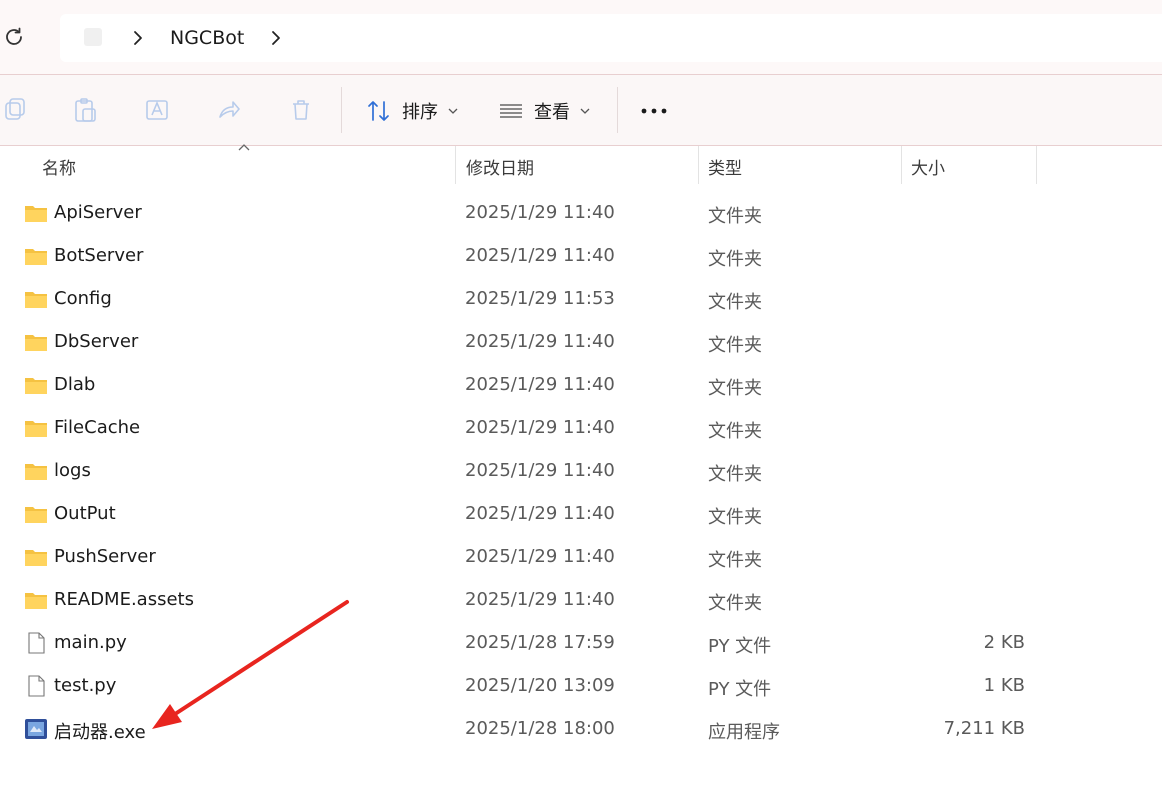 Image resolution: width=1162 pixels, height=799 pixels. Describe the element at coordinates (85, 513) in the screenshot. I see `file-name: OutPut` at that location.